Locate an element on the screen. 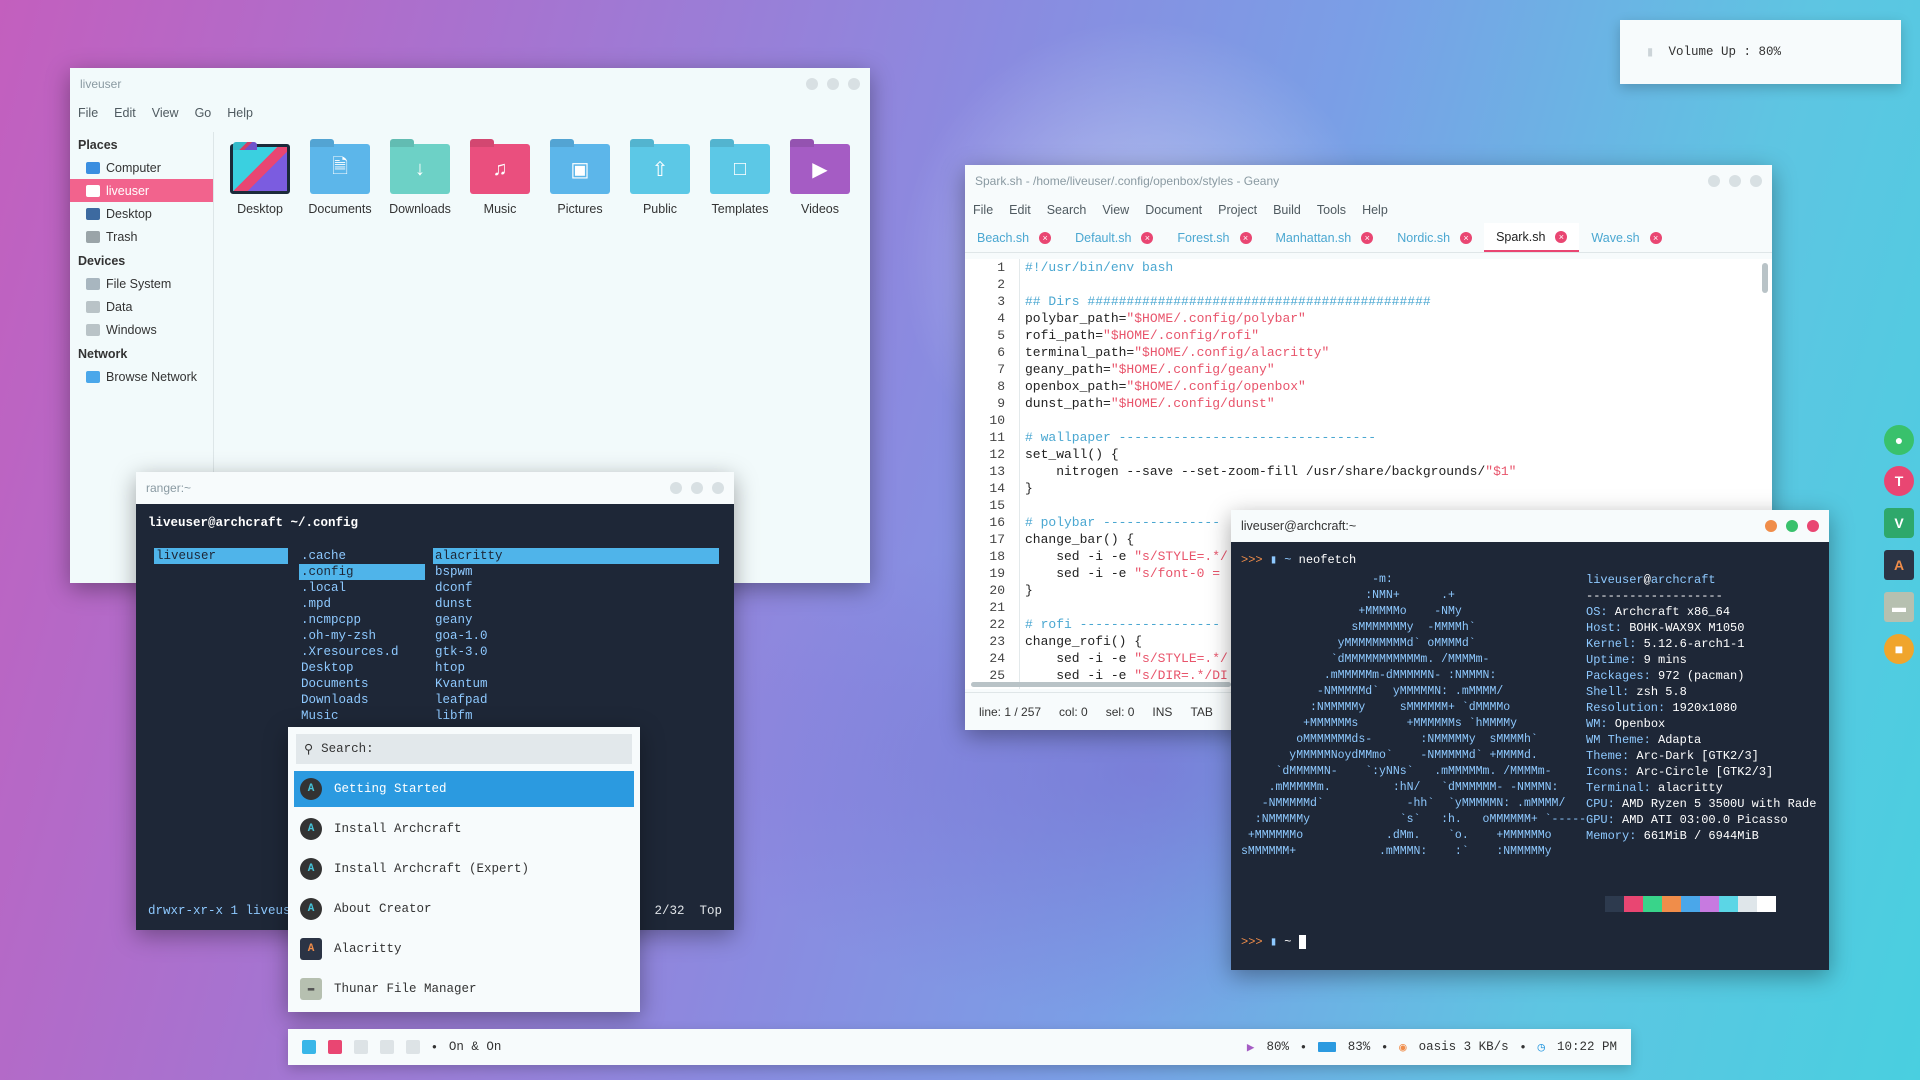  thunar-titlebar: liveuser is located at coordinates (470, 84).